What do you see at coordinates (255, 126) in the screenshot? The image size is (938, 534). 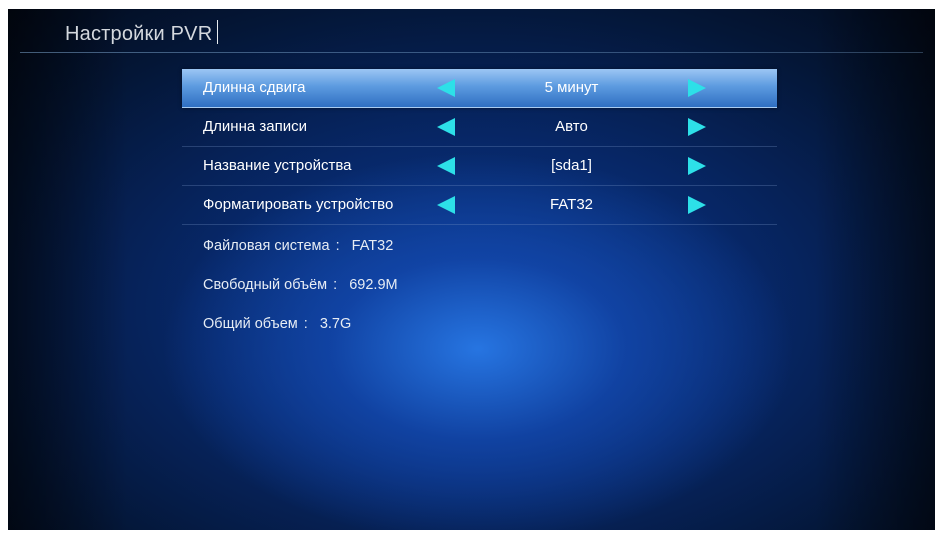 I see `setting-label: Длинна записи` at bounding box center [255, 126].